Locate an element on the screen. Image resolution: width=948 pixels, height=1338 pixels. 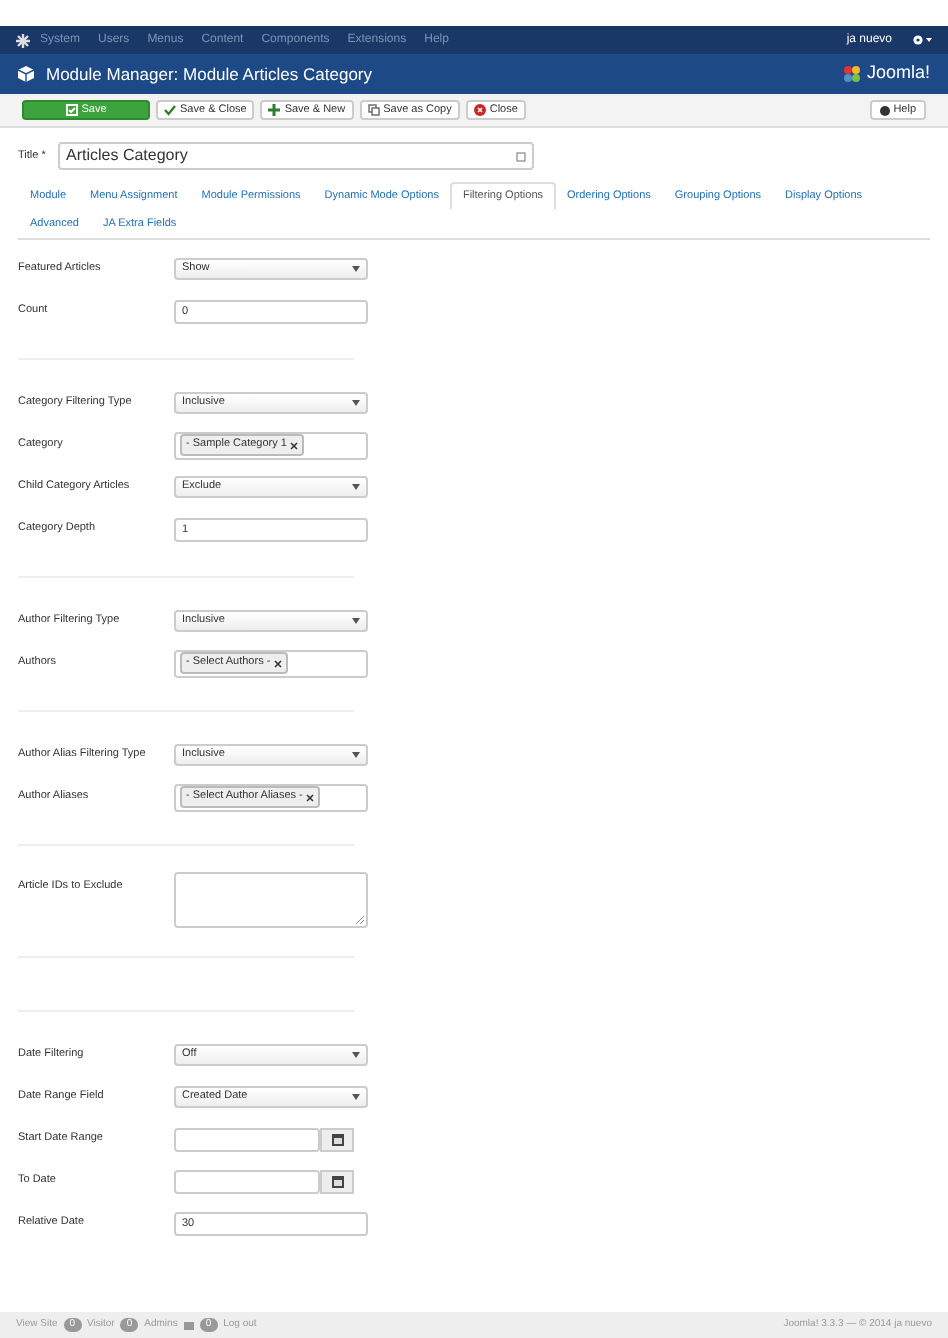
joomla-logo: Joomla! is located at coordinates (886, 74).